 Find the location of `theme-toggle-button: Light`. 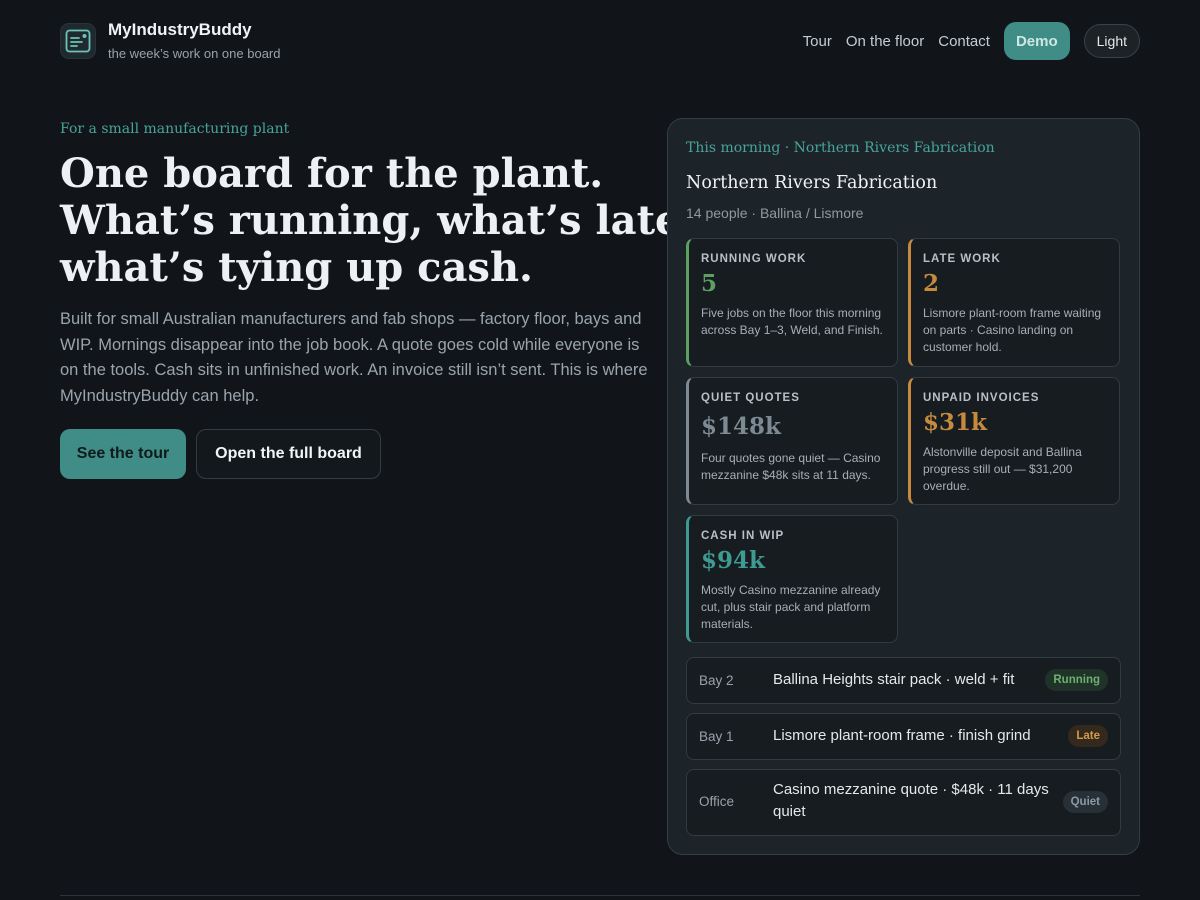

theme-toggle-button: Light is located at coordinates (1111, 41).